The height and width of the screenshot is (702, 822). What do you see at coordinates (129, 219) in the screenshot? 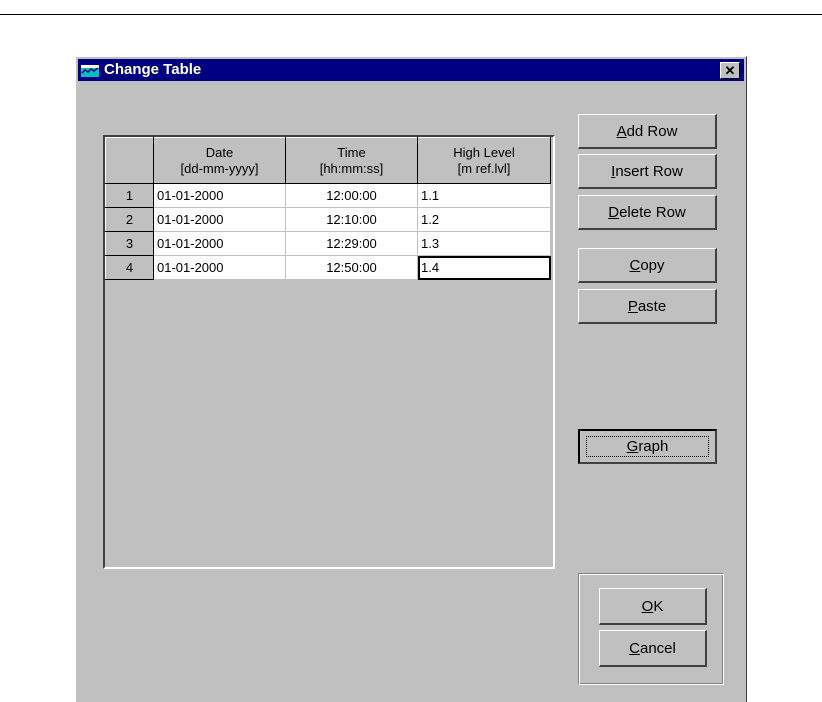
I see `row-header: 2` at bounding box center [129, 219].